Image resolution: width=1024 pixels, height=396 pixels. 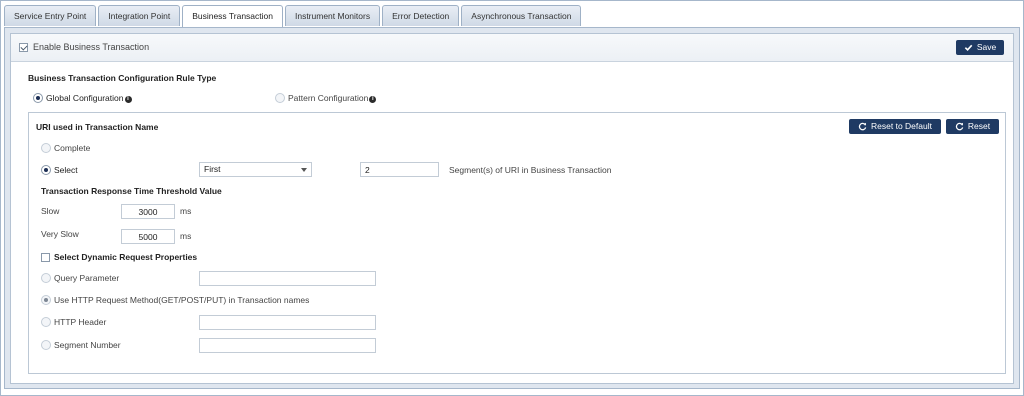 I want to click on tab-asynchronous-transaction: Asynchronous Transaction, so click(x=521, y=15).